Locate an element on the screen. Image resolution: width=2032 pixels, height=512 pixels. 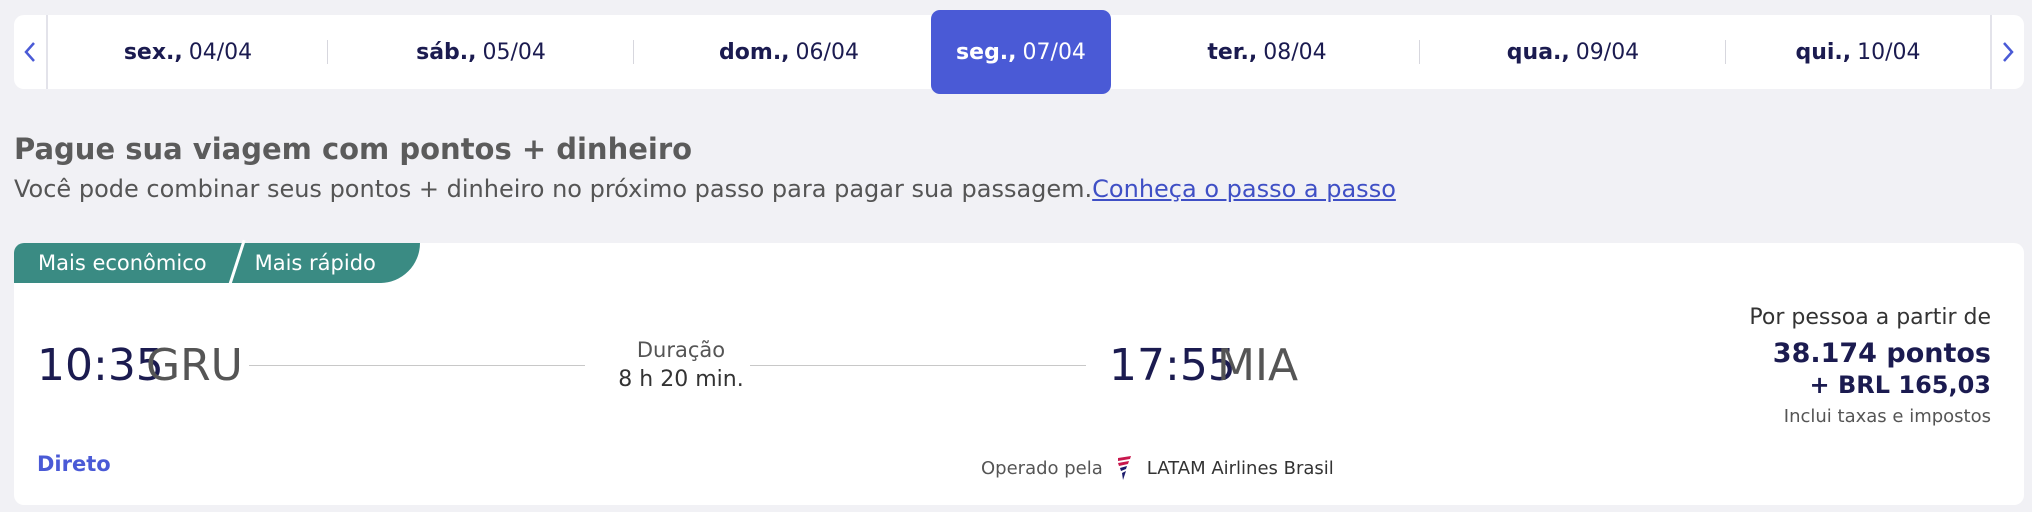
badge-cheapest: Mais econômico is located at coordinates (122, 263).